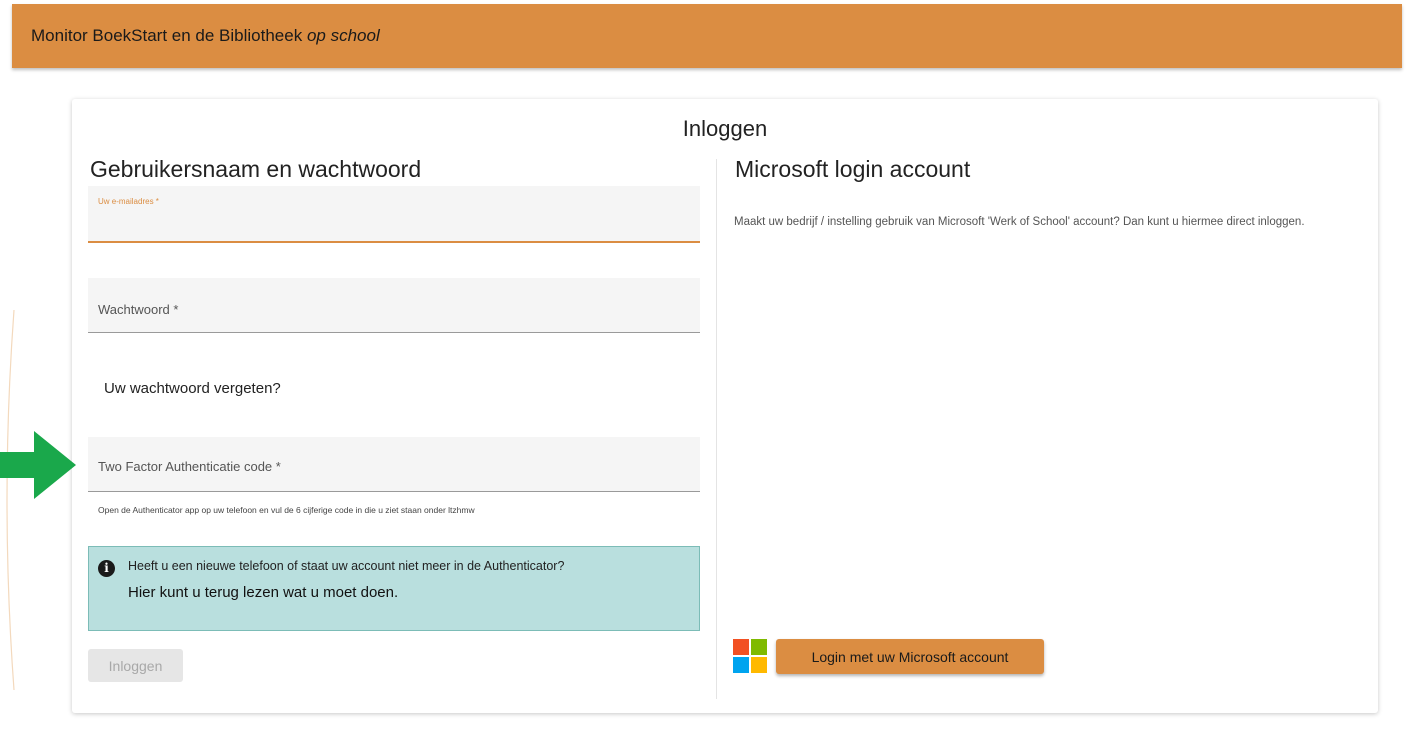 This screenshot has height=756, width=1414. I want to click on column-divider, so click(716, 429).